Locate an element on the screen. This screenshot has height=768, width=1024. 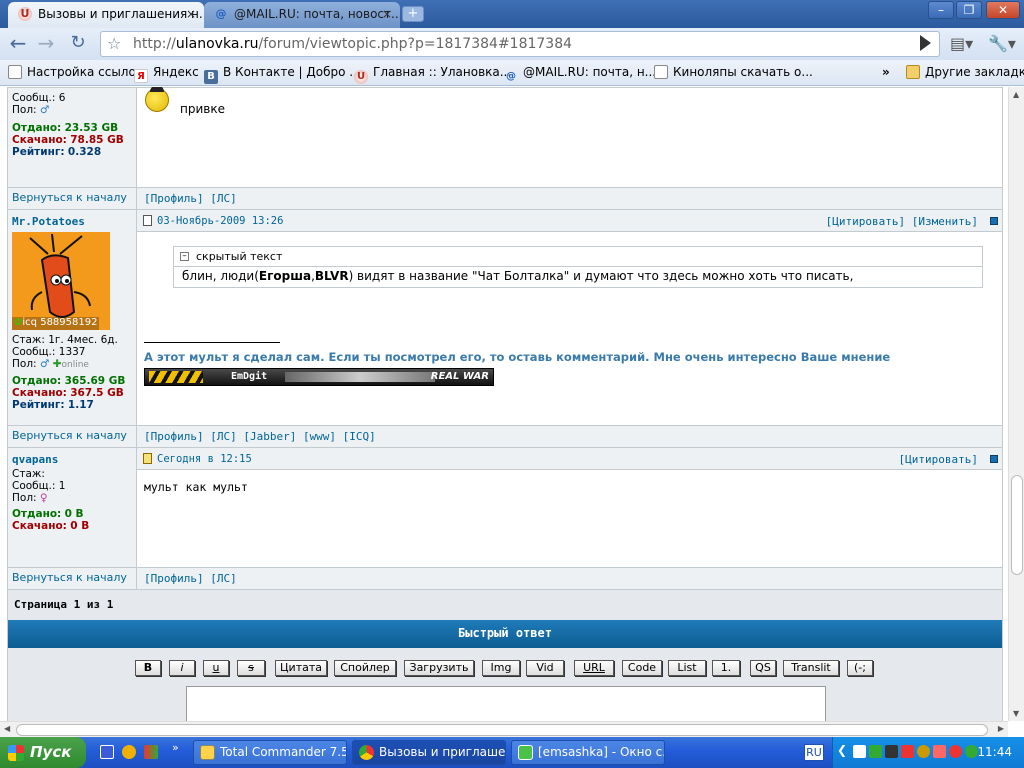
tab-mailru: @ @MAIL.RU: почта, новост... × is located at coordinates (302, 15).